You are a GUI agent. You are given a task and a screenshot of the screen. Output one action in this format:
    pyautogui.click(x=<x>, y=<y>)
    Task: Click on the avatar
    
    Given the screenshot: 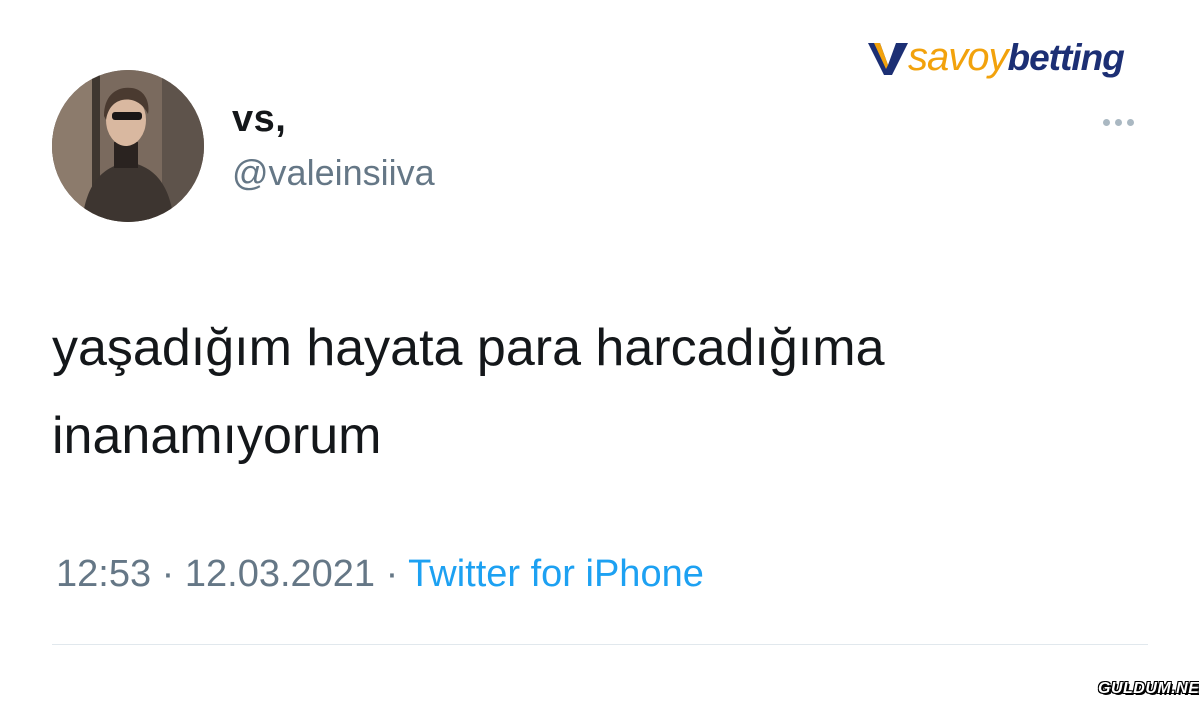 What is the action you would take?
    pyautogui.click(x=128, y=146)
    